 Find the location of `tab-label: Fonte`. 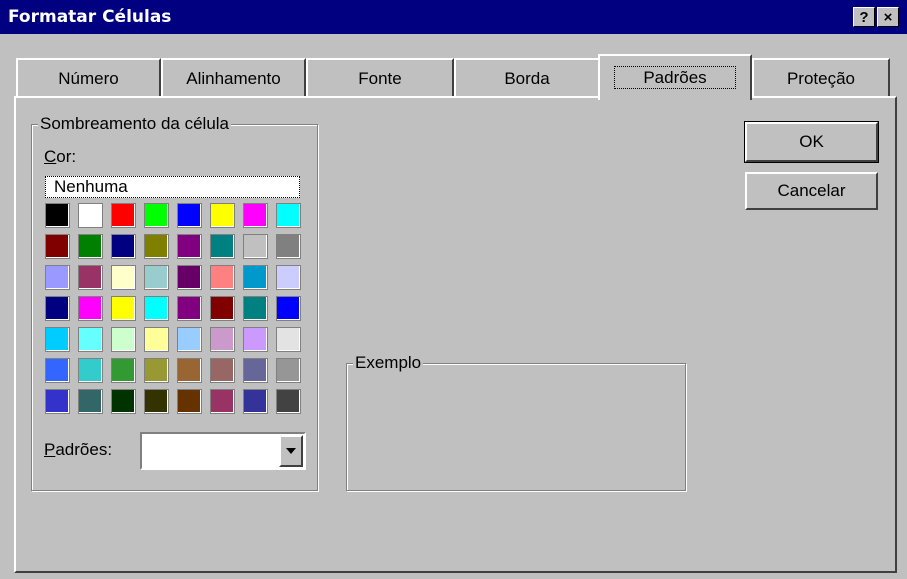

tab-label: Fonte is located at coordinates (380, 78).